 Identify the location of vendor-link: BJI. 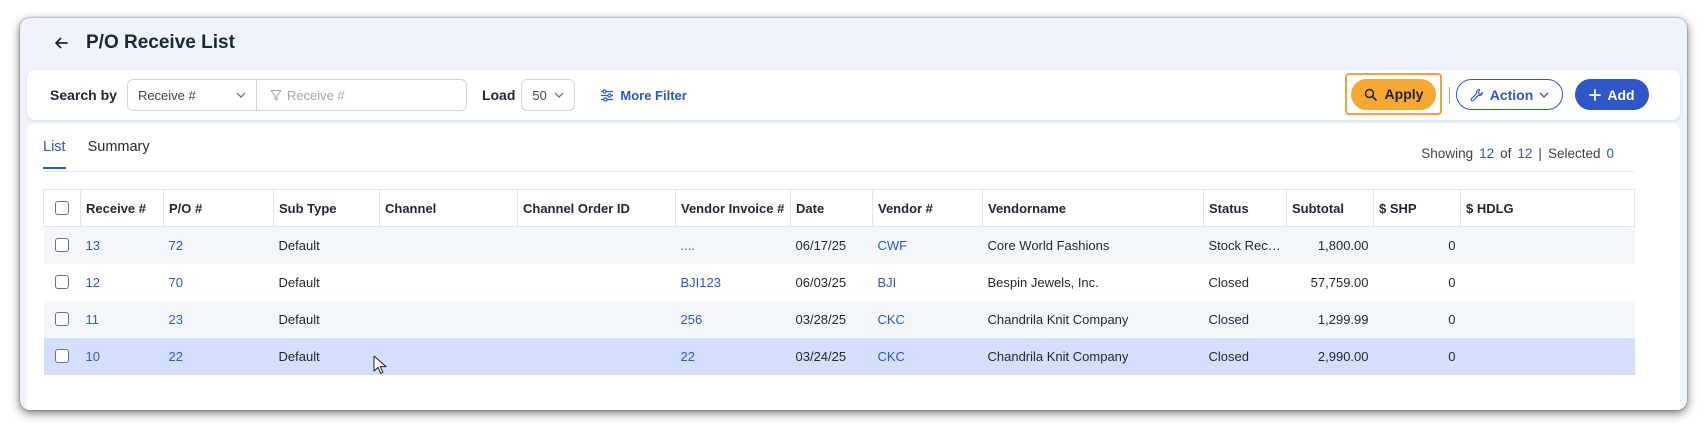
(928, 282).